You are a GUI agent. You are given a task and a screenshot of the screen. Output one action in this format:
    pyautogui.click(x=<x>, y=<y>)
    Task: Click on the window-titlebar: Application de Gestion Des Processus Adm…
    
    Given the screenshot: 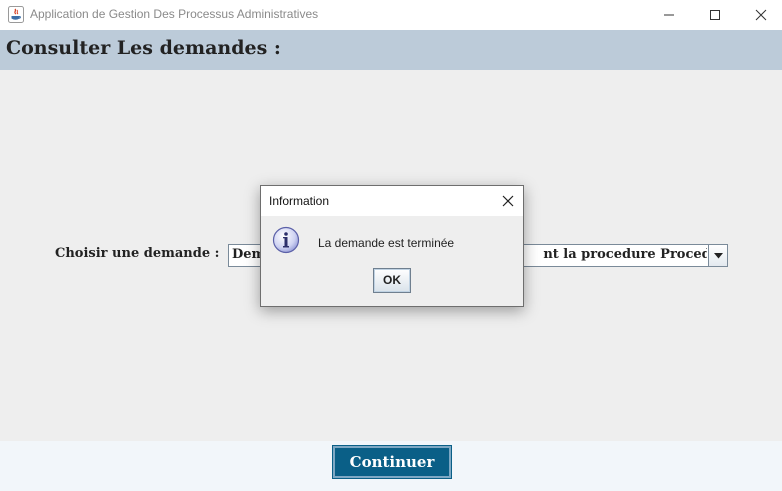 What is the action you would take?
    pyautogui.click(x=391, y=15)
    